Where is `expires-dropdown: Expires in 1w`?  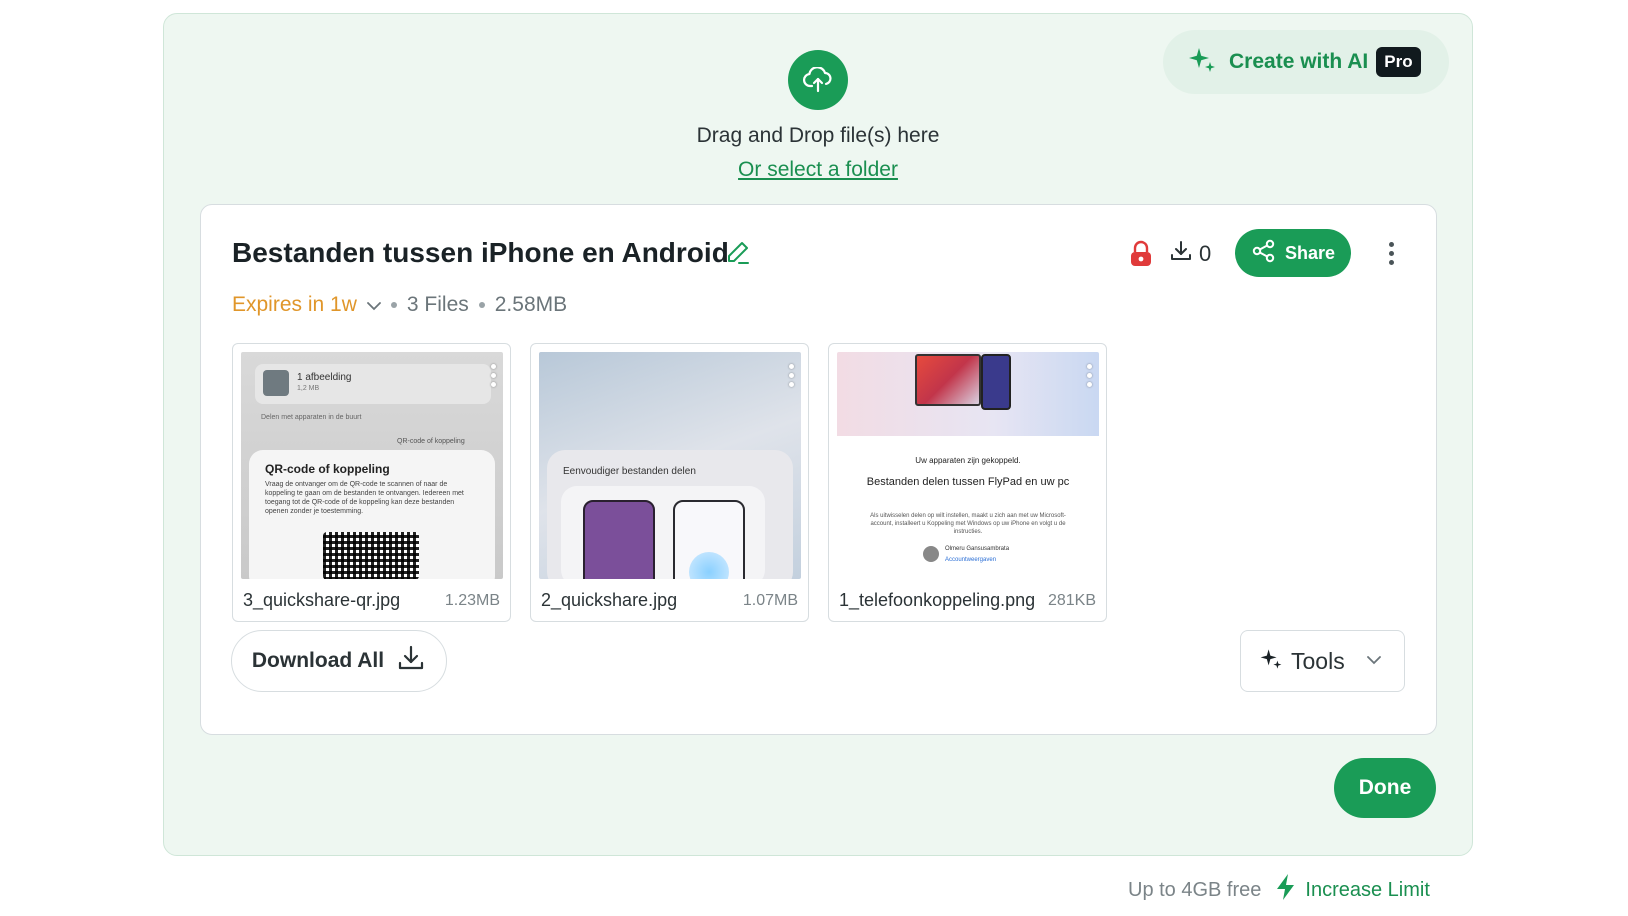
expires-dropdown: Expires in 1w is located at coordinates (306, 305).